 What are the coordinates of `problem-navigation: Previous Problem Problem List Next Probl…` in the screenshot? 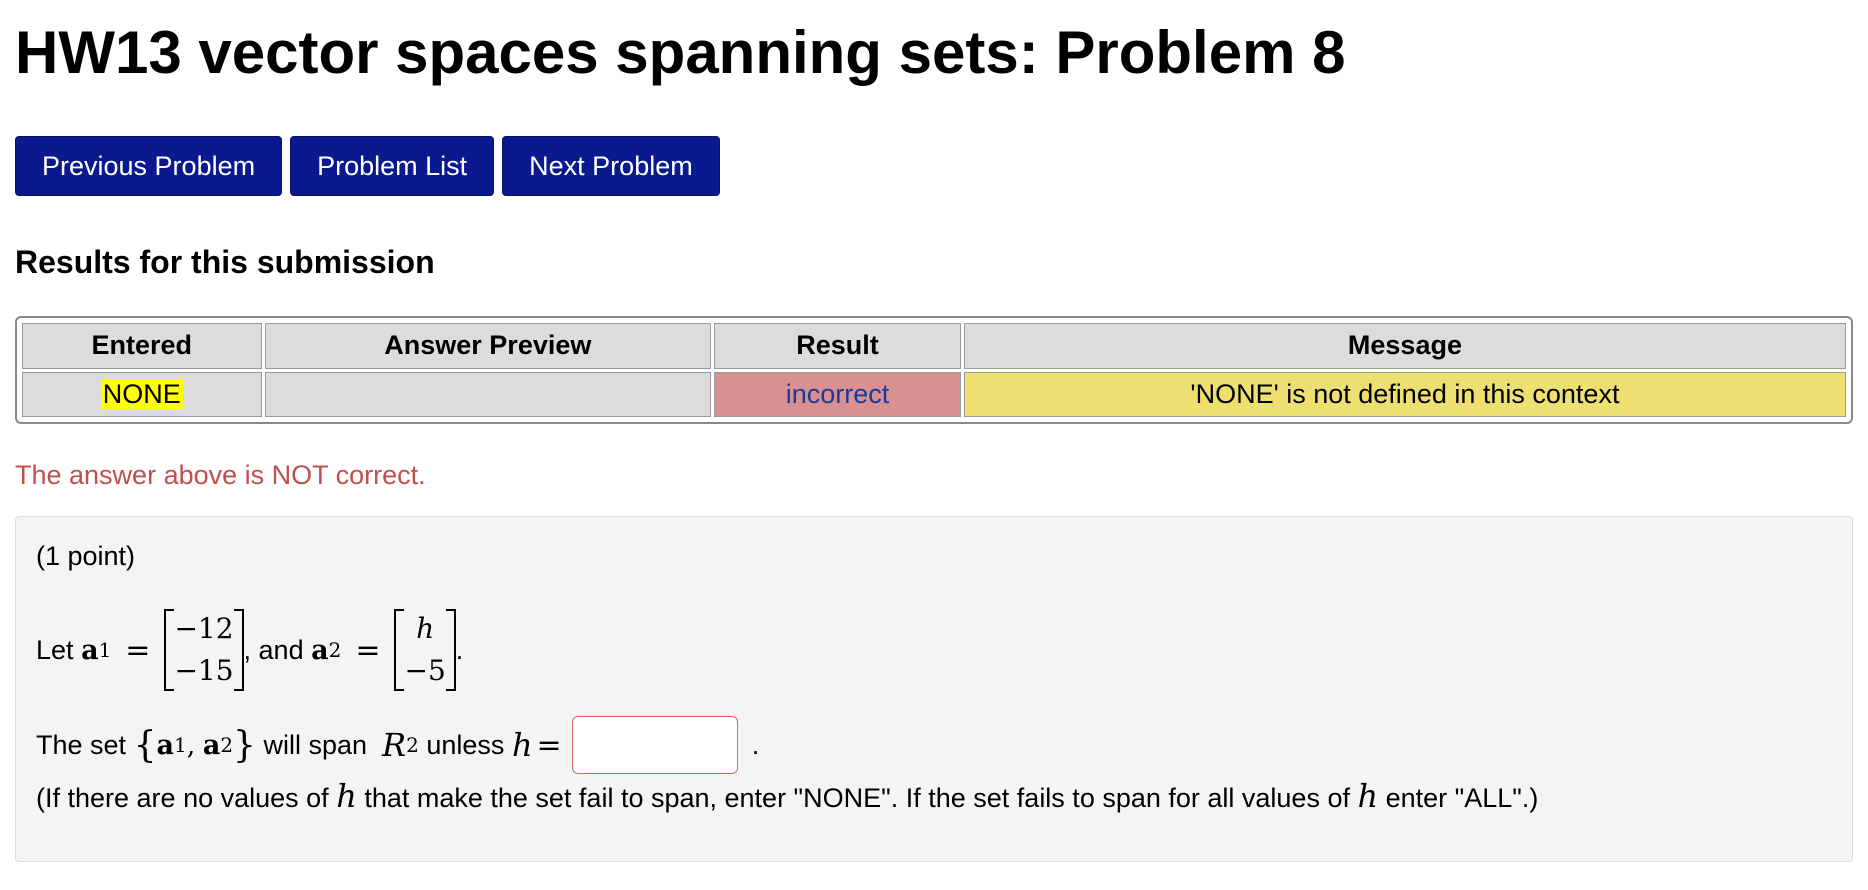 It's located at (367, 166).